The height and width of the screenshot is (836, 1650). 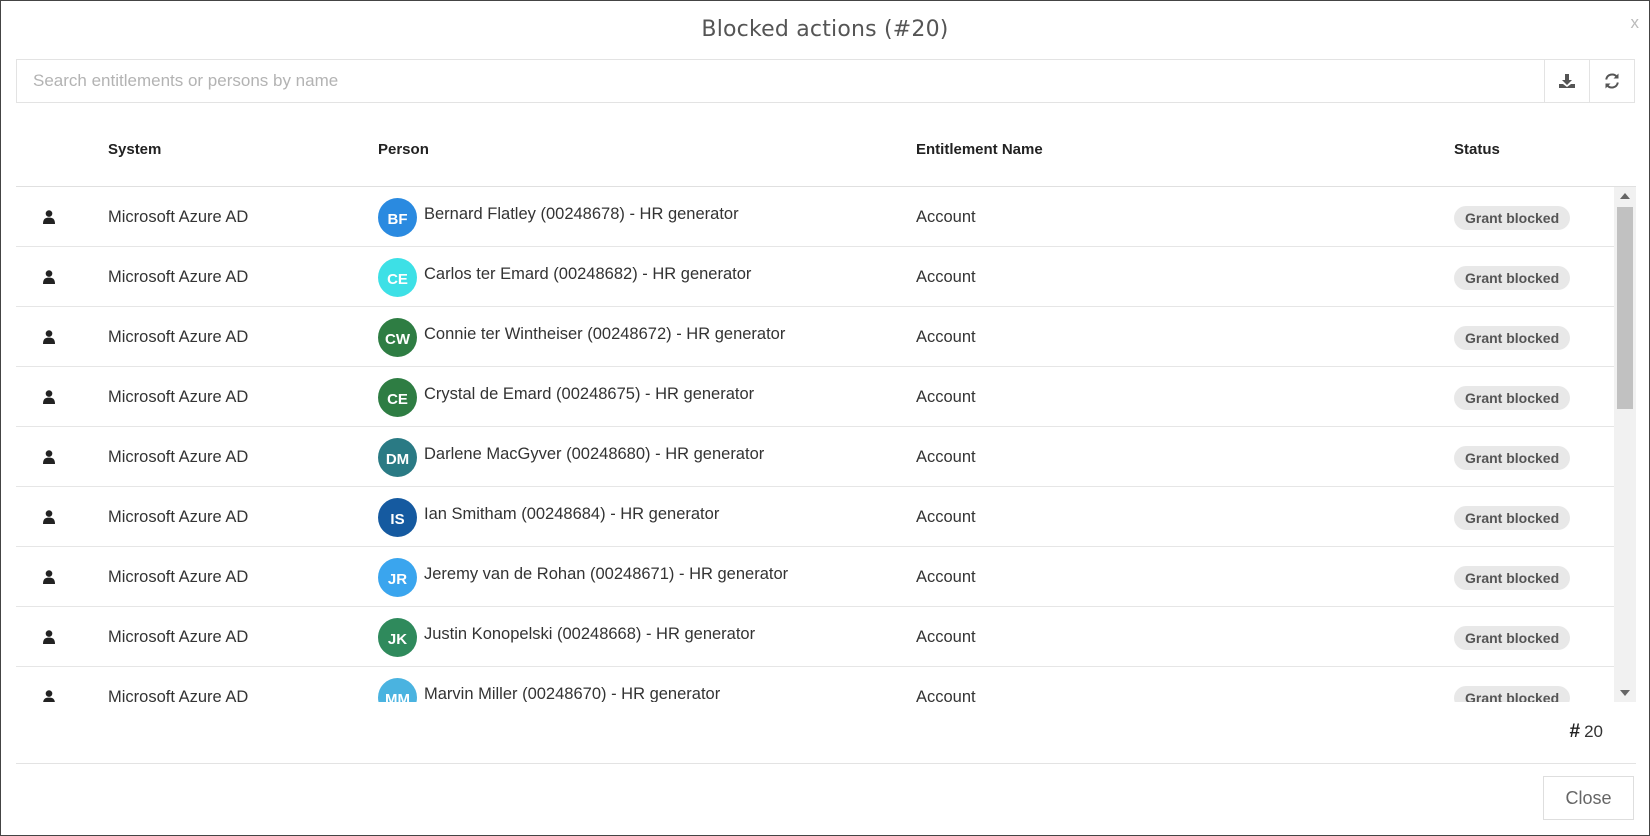 I want to click on scroll-up-arrow, so click(x=1625, y=196).